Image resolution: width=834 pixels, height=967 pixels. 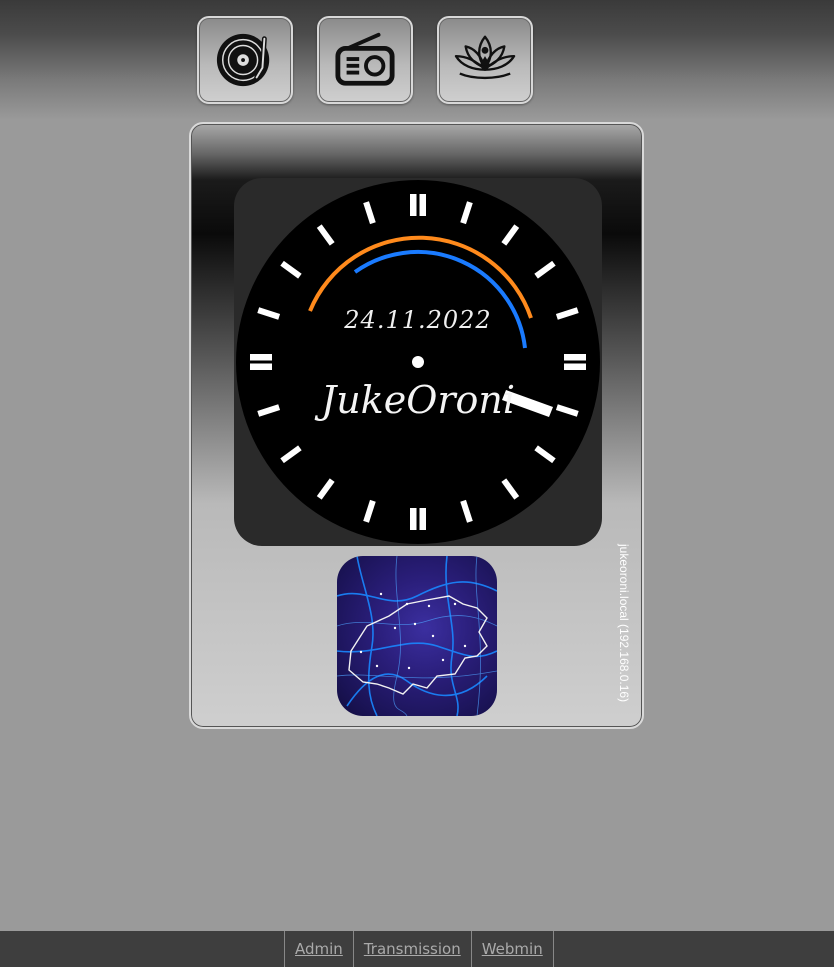 I want to click on host-label: jukeoroni.local (192.168.0.16), so click(x=624, y=623).